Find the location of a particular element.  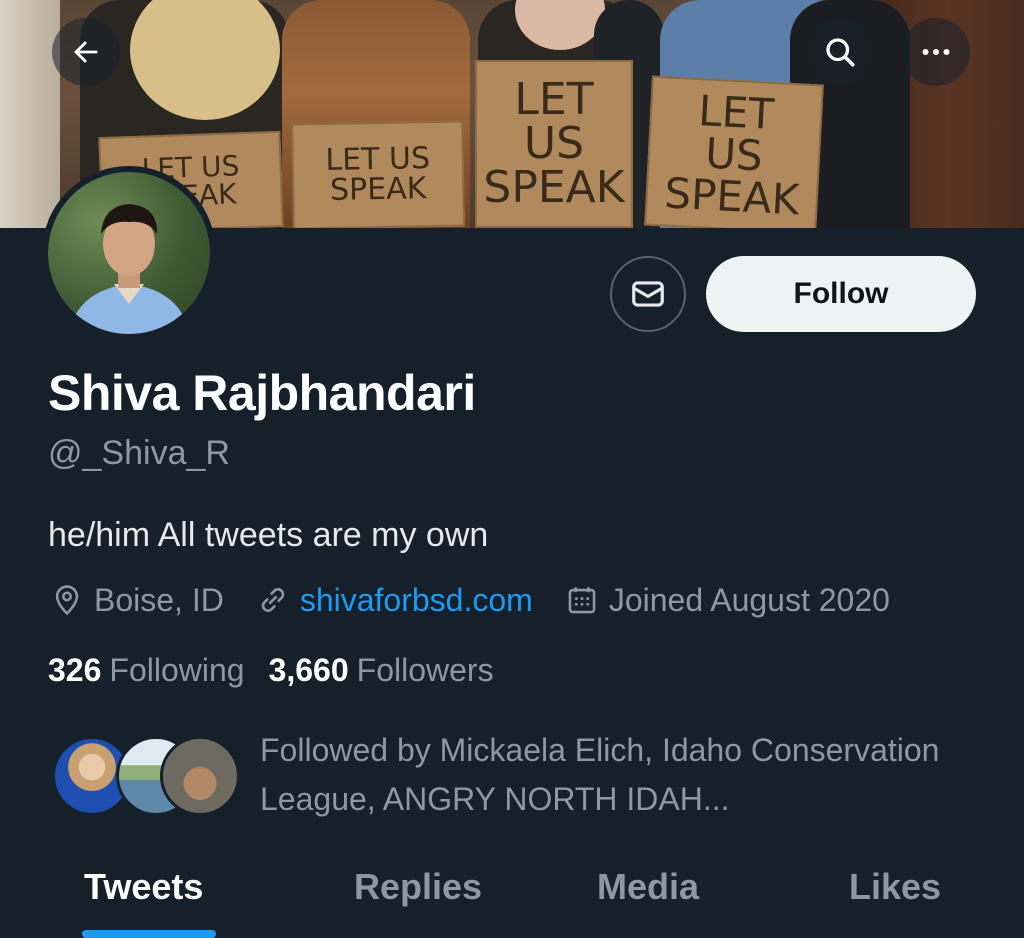

tab-replies: Replies is located at coordinates (418, 887).